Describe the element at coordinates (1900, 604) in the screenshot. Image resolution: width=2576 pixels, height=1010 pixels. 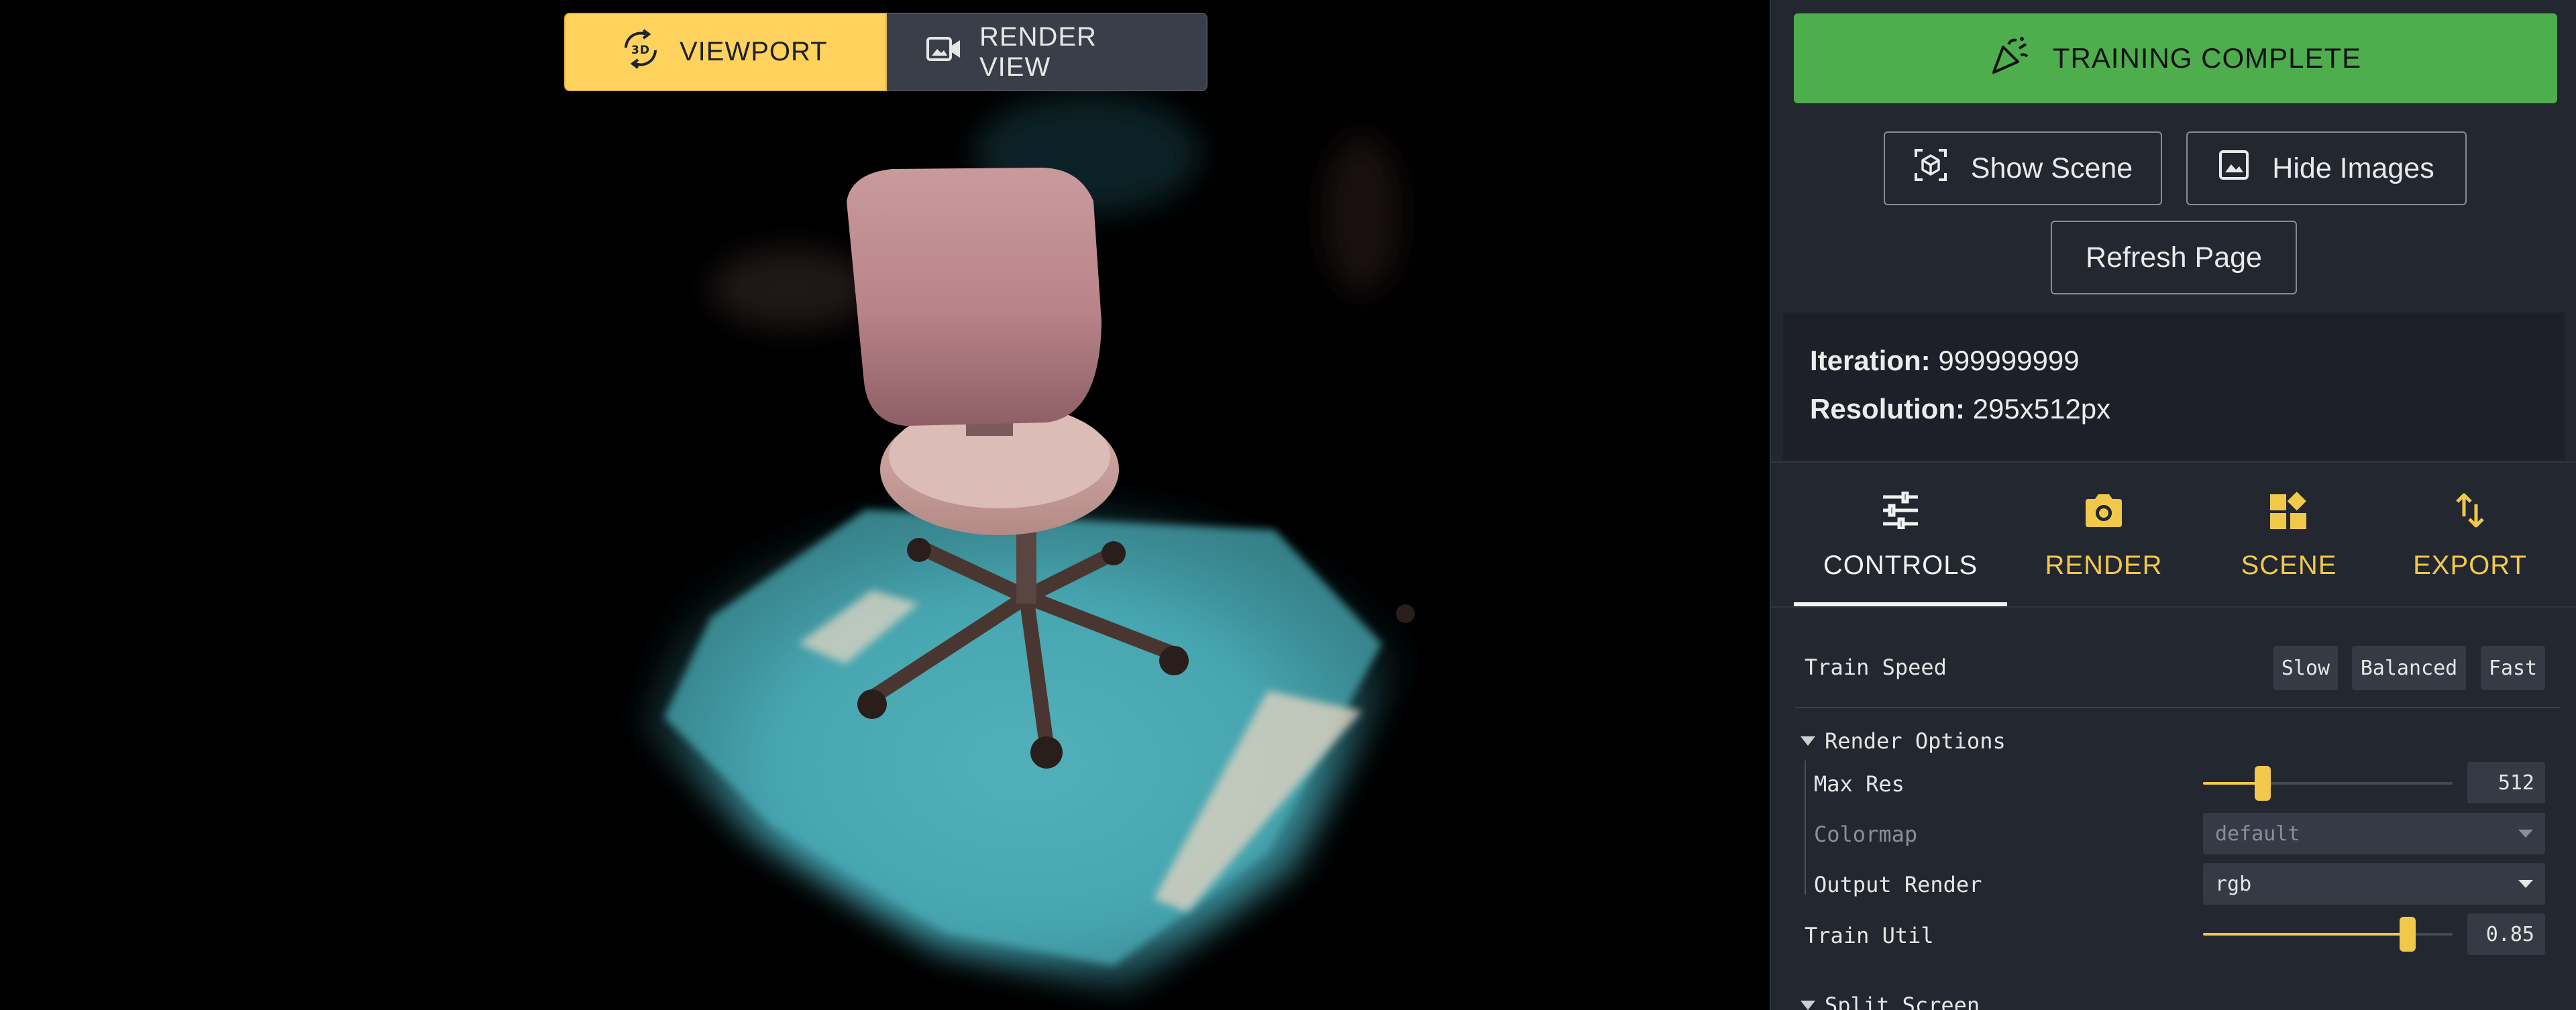
I see `active-tab-indicator` at that location.